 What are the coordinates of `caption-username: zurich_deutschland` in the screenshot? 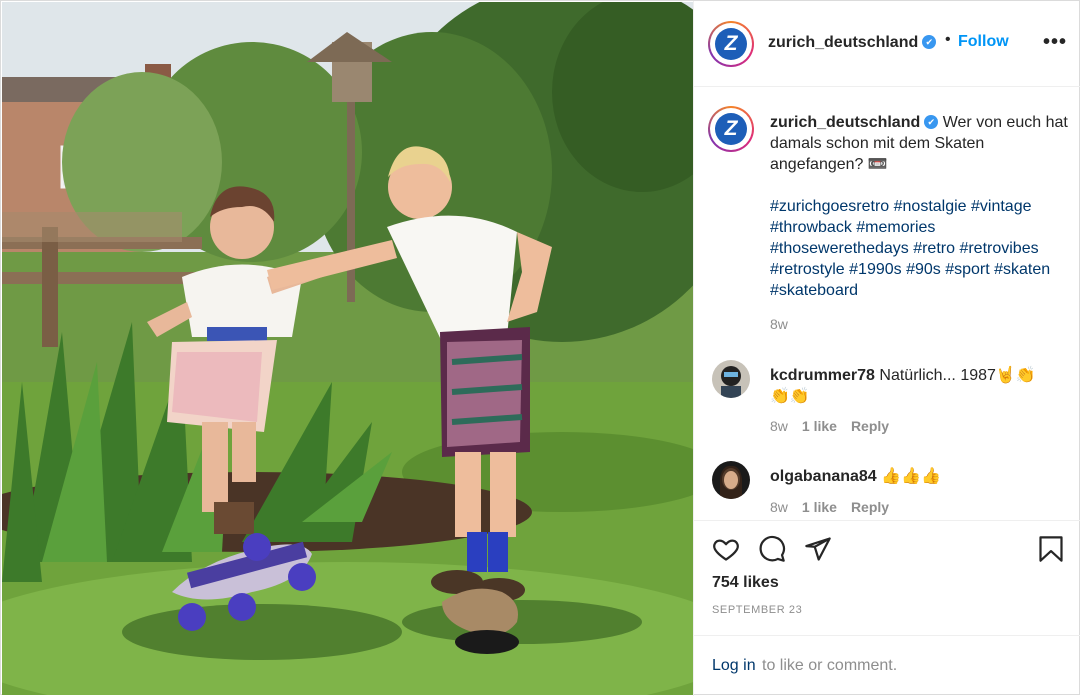 It's located at (845, 122).